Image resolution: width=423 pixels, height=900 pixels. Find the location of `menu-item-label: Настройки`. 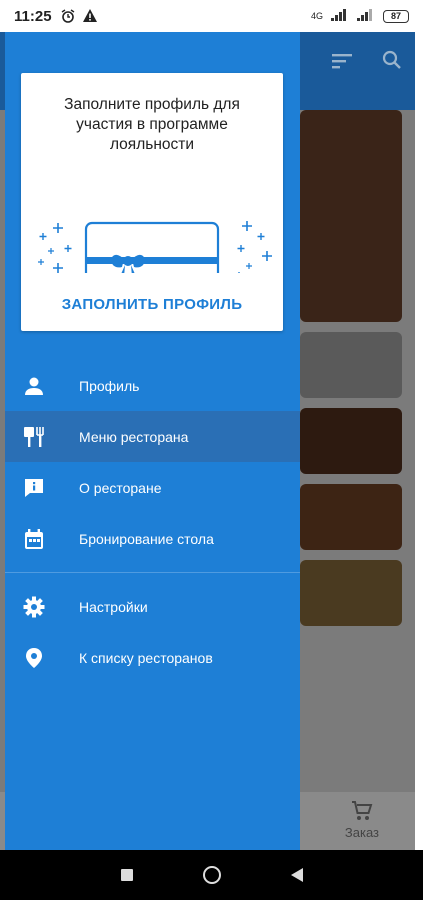

menu-item-label: Настройки is located at coordinates (113, 606).